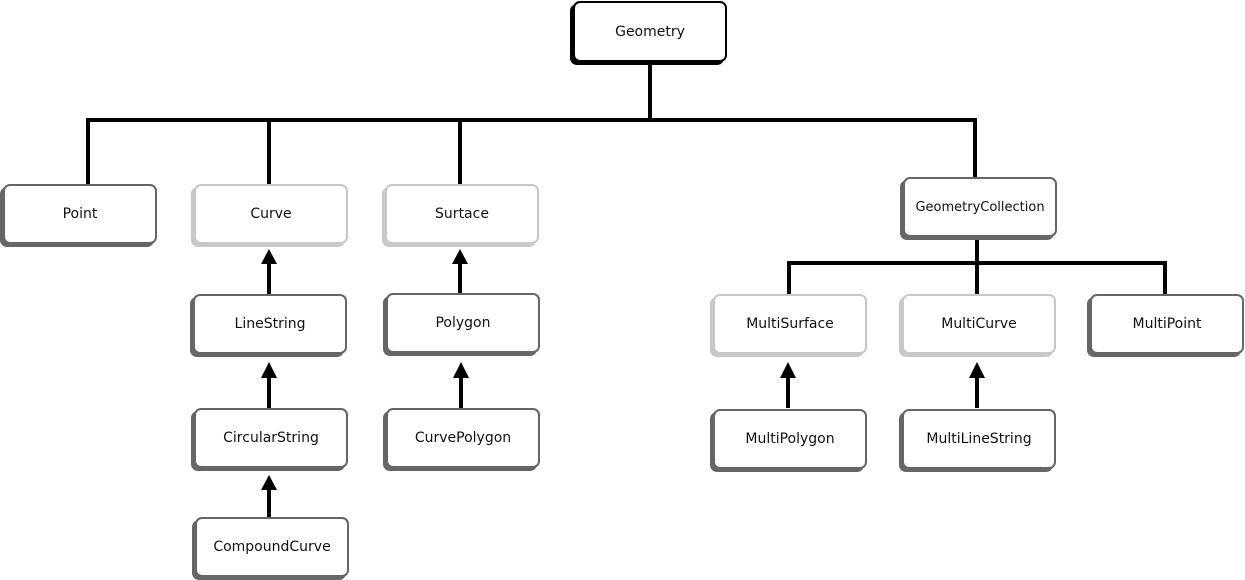  I want to click on node-label: Surtace, so click(462, 214).